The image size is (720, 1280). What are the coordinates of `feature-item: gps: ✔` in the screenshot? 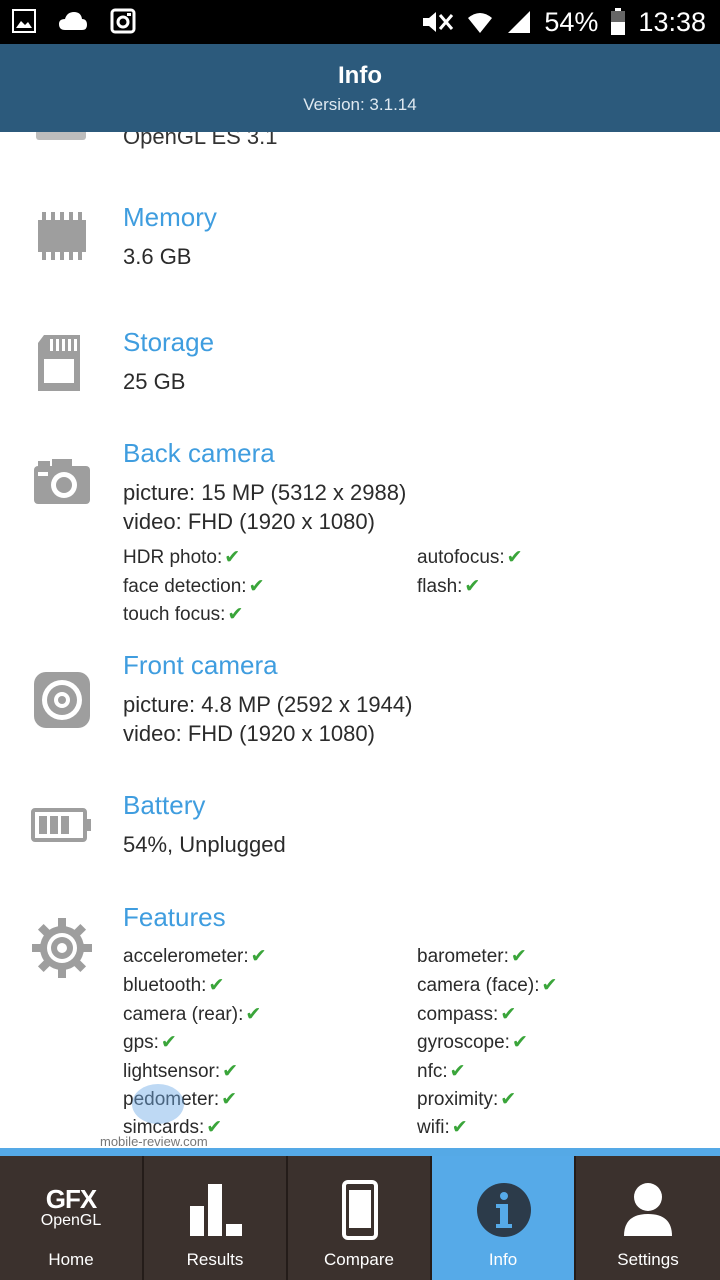 It's located at (150, 1042).